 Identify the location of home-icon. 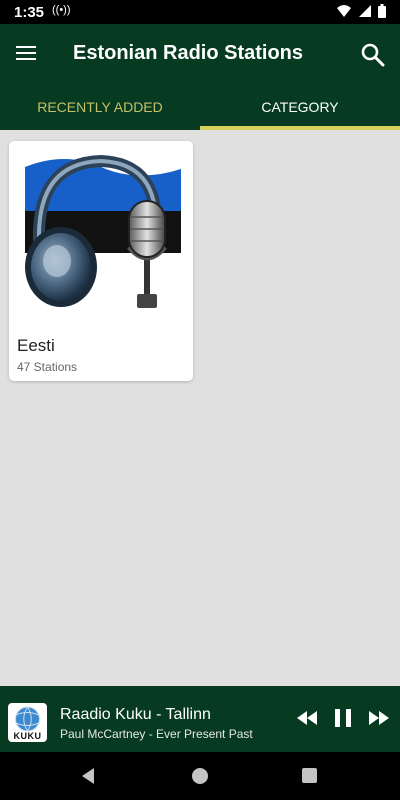
(200, 776).